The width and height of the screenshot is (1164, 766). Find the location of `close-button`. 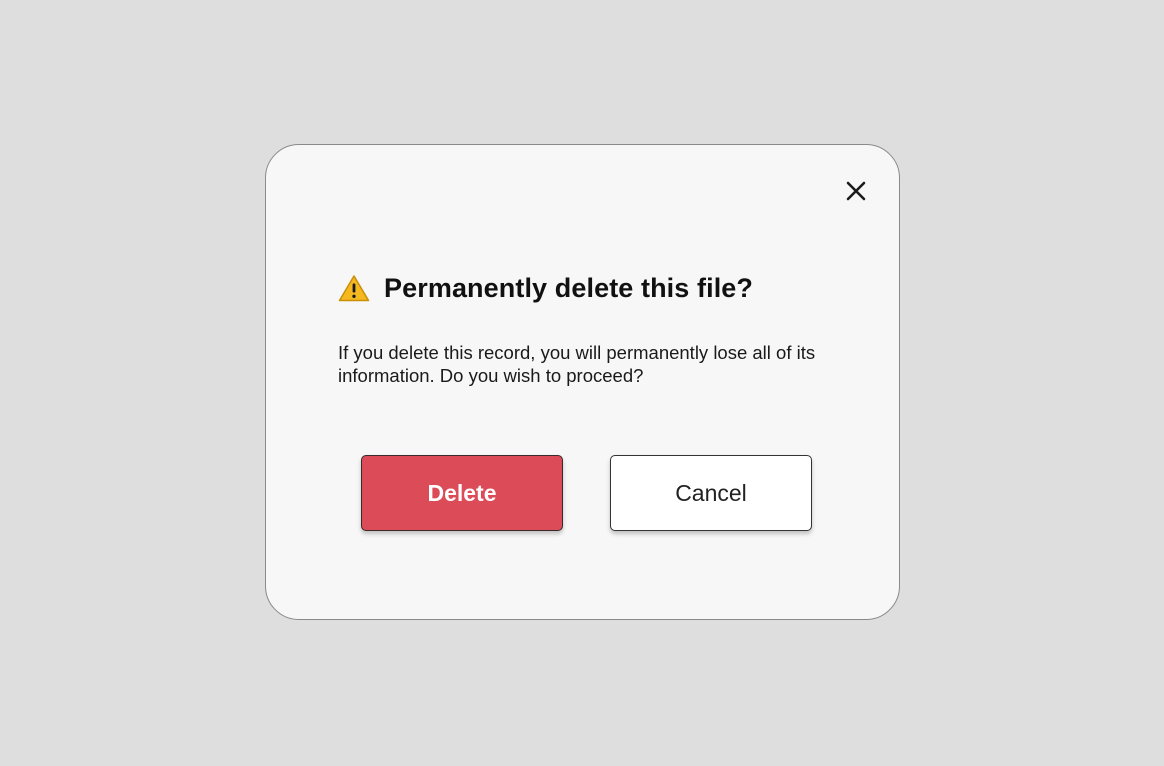

close-button is located at coordinates (856, 191).